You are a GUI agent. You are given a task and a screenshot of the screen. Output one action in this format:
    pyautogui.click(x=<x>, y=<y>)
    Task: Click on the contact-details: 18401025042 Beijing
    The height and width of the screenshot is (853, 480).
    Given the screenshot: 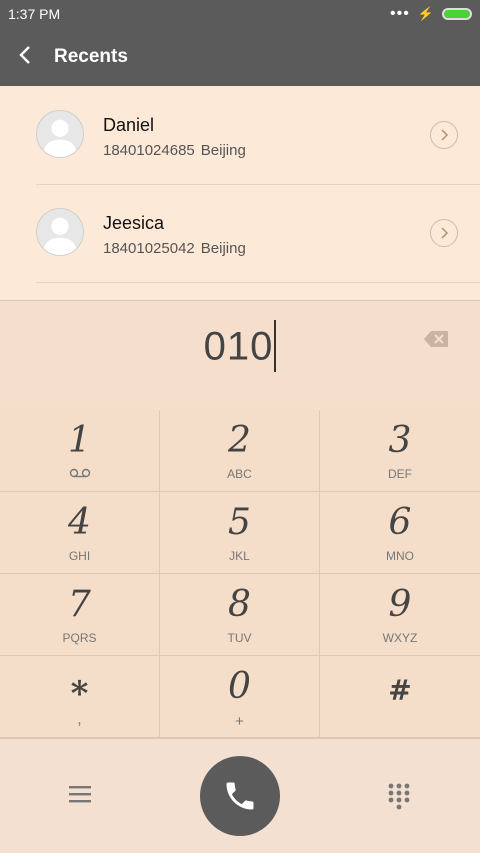 What is the action you would take?
    pyautogui.click(x=174, y=248)
    